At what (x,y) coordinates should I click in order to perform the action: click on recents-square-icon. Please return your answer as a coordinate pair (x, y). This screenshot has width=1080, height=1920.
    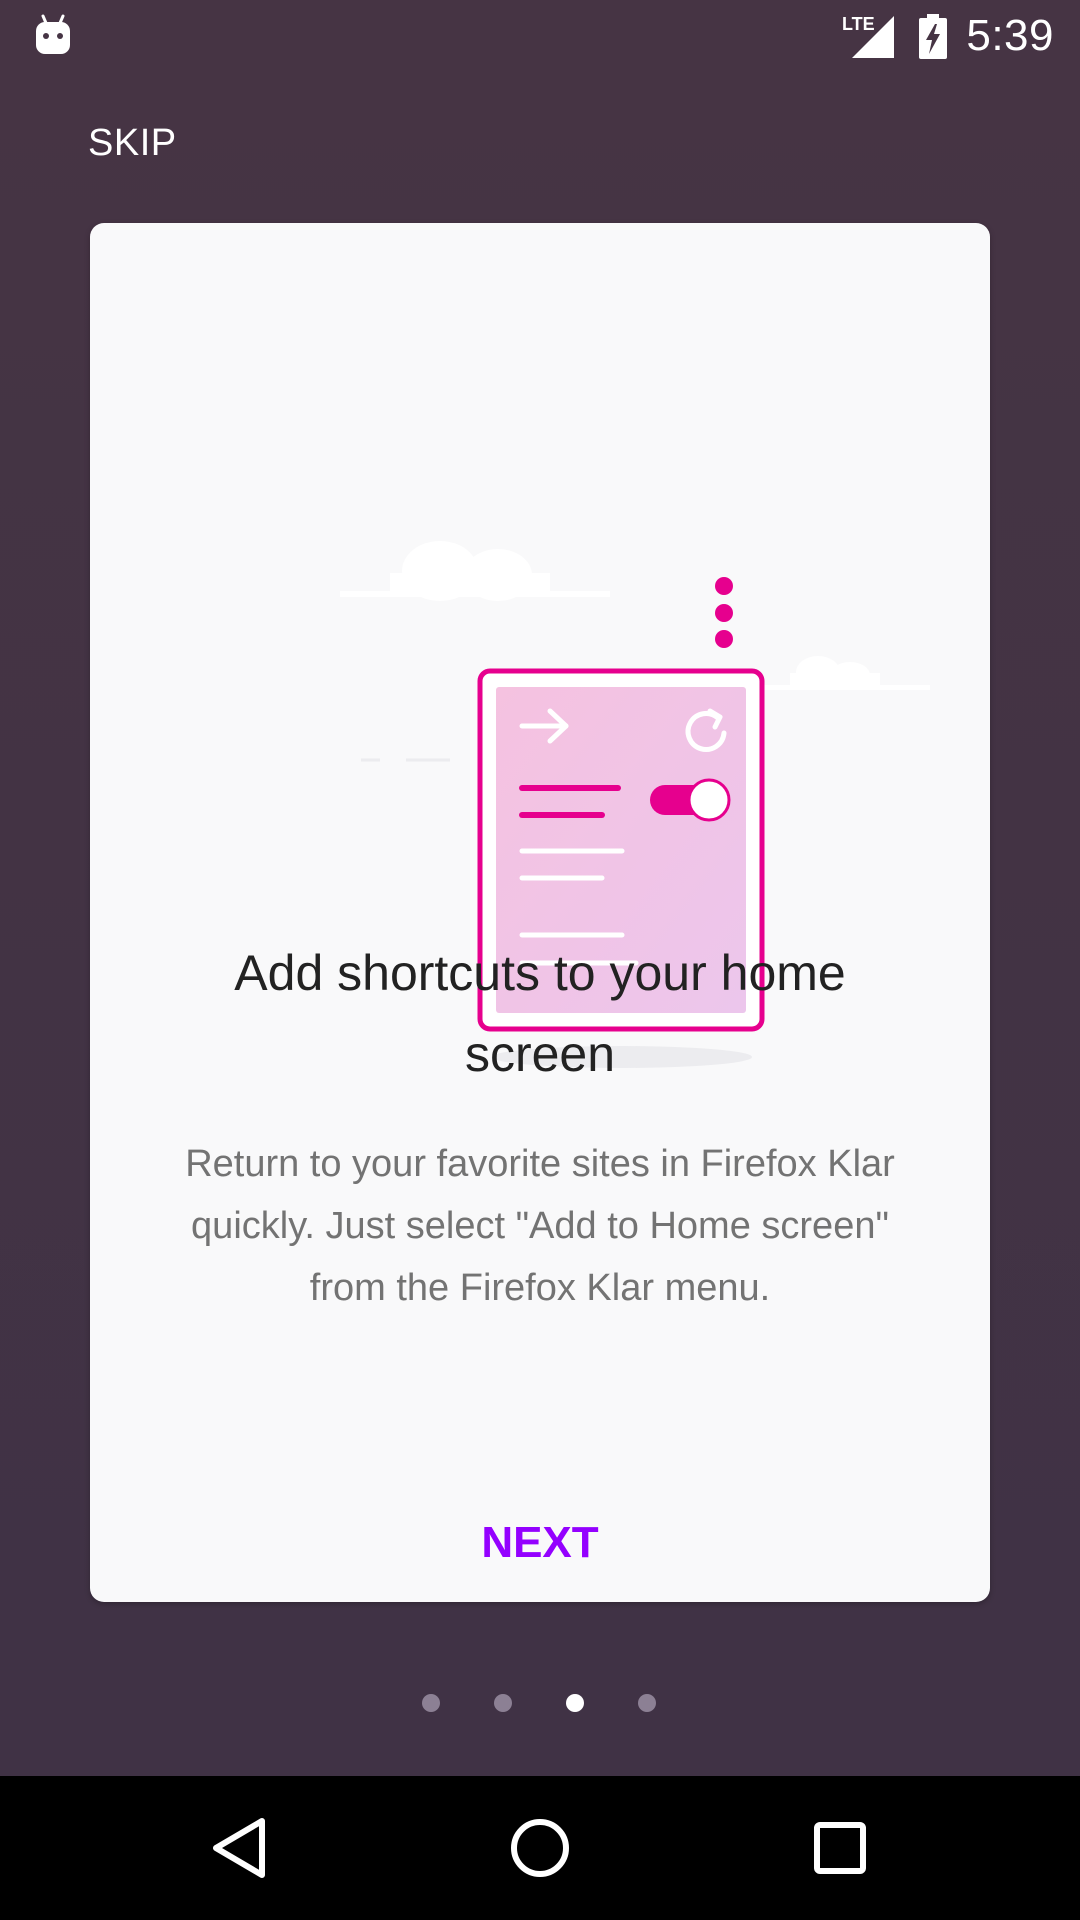
    Looking at the image, I should click on (840, 1848).